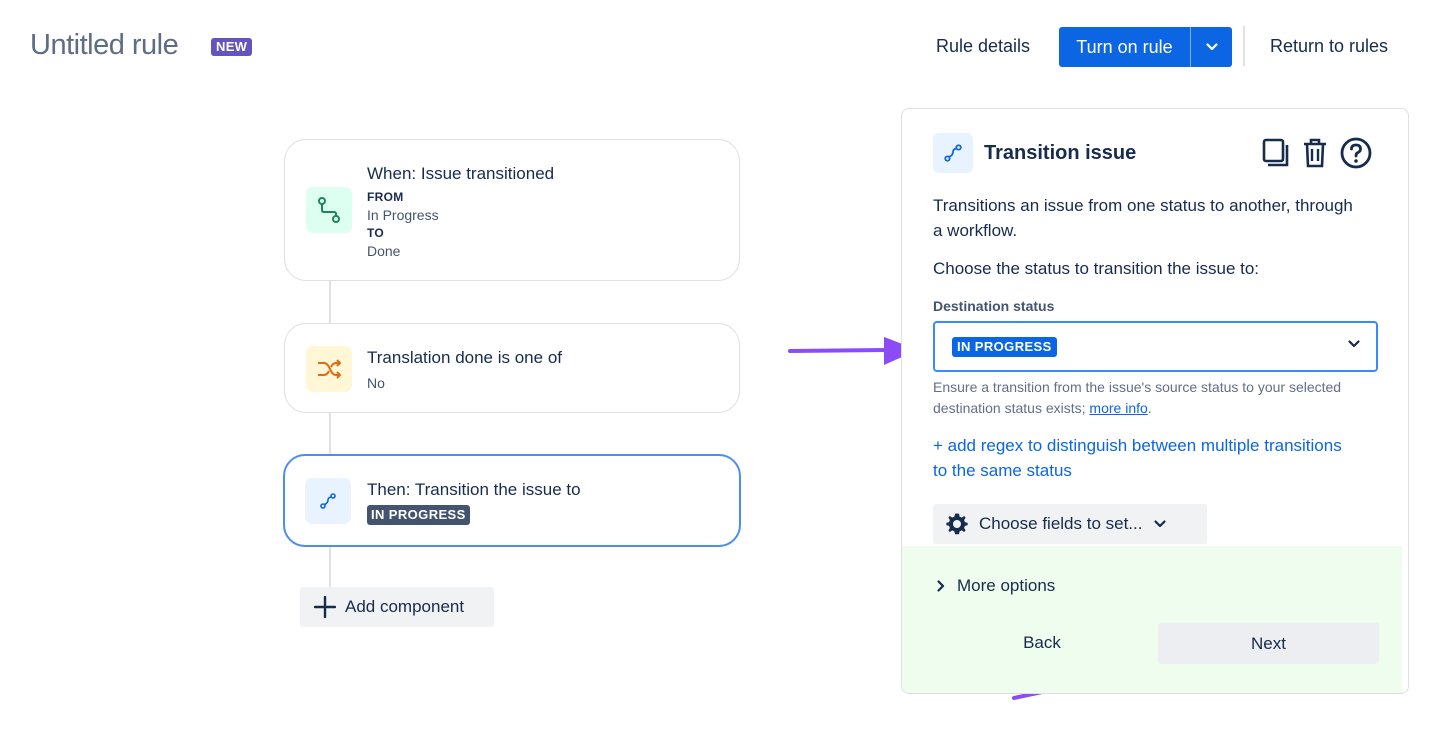 This screenshot has width=1429, height=736. What do you see at coordinates (405, 606) in the screenshot?
I see `add-component-label: Add component` at bounding box center [405, 606].